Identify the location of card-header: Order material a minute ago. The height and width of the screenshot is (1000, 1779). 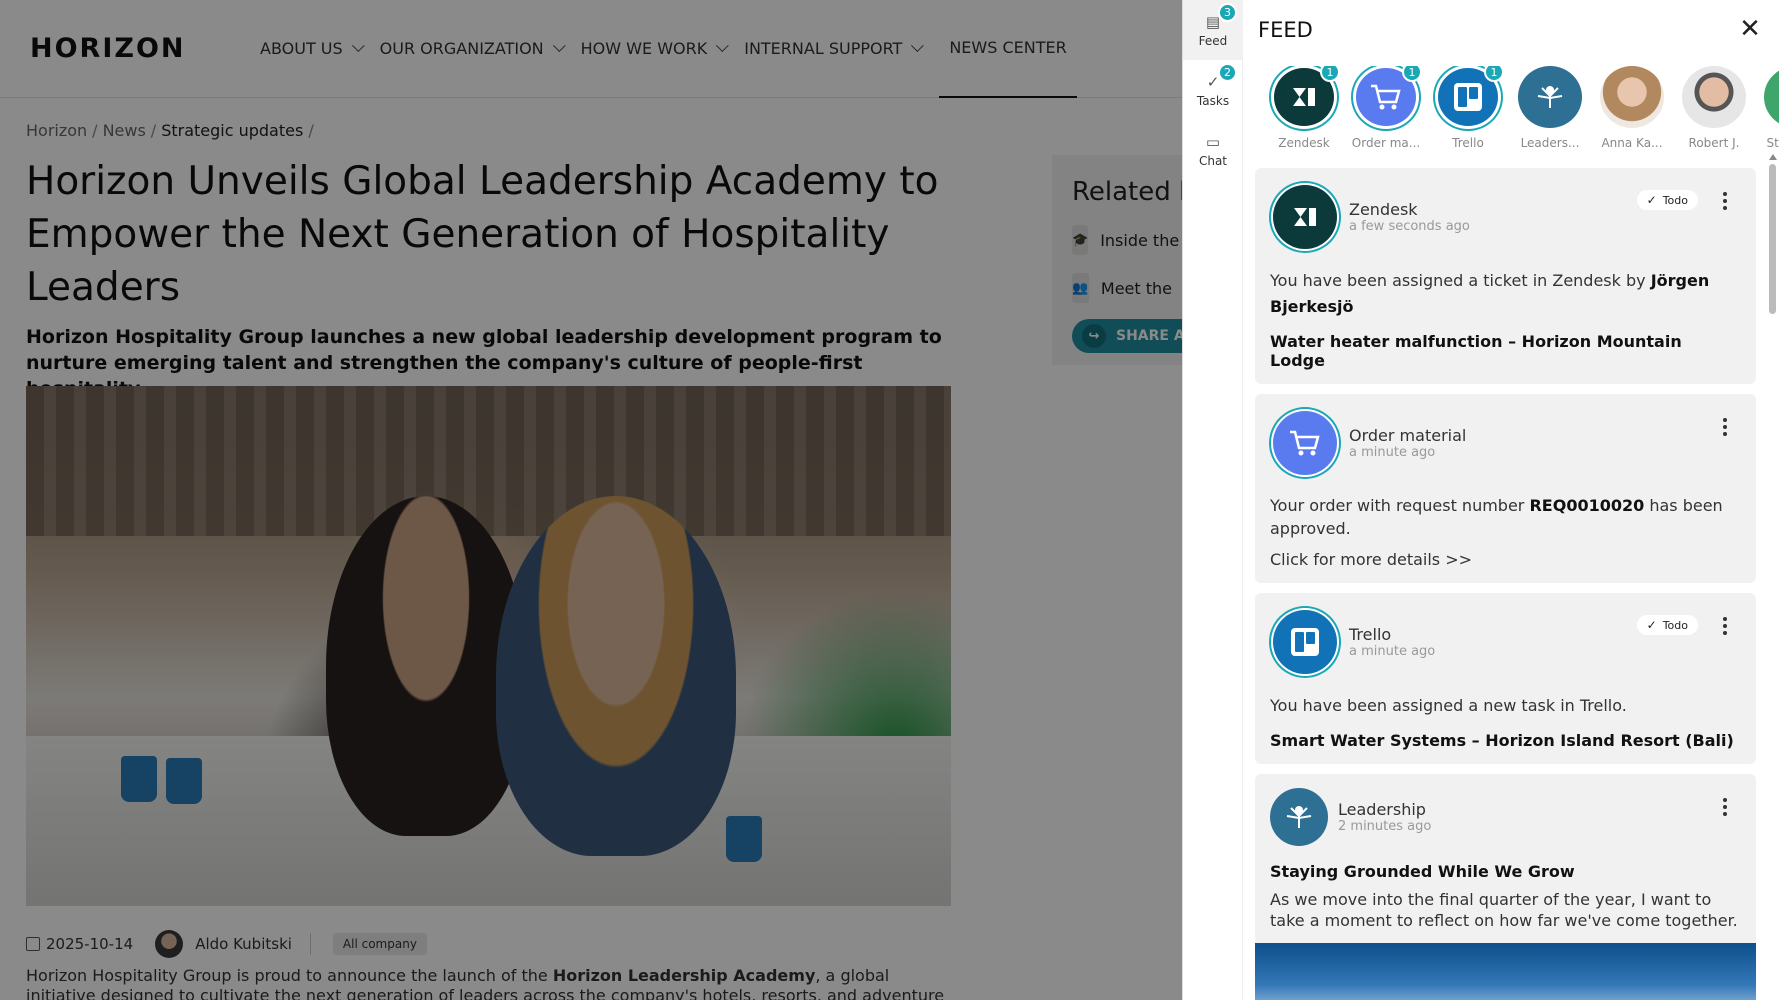
(1506, 443).